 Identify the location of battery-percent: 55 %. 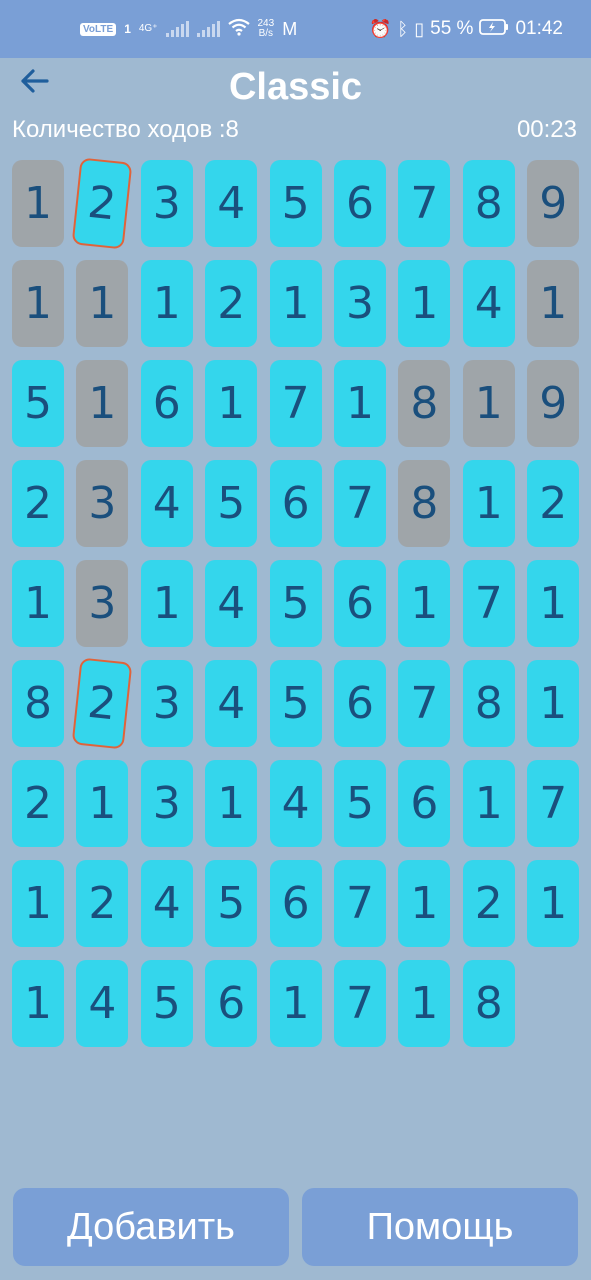
(452, 28).